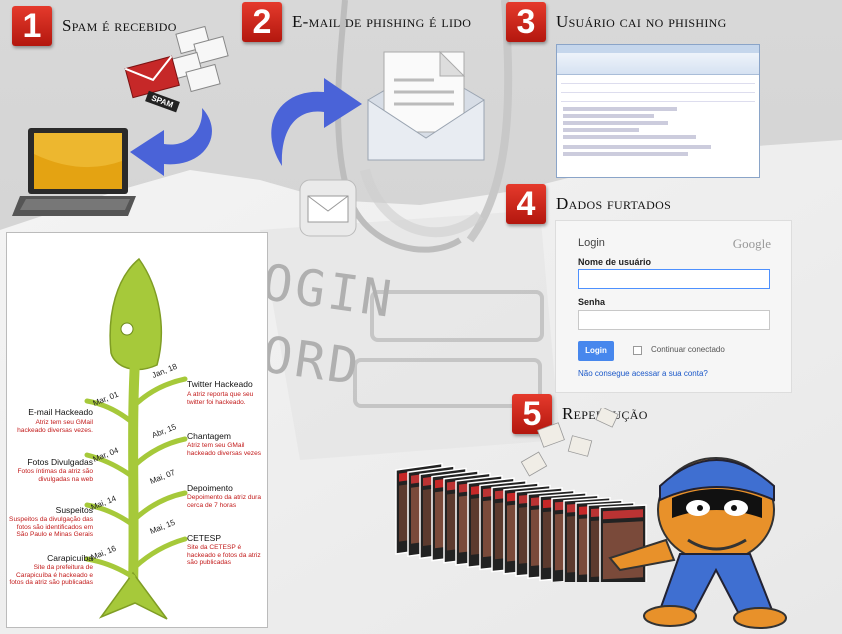 This screenshot has width=842, height=634. What do you see at coordinates (70, 558) in the screenshot?
I see `event-title: Carapicuíba` at bounding box center [70, 558].